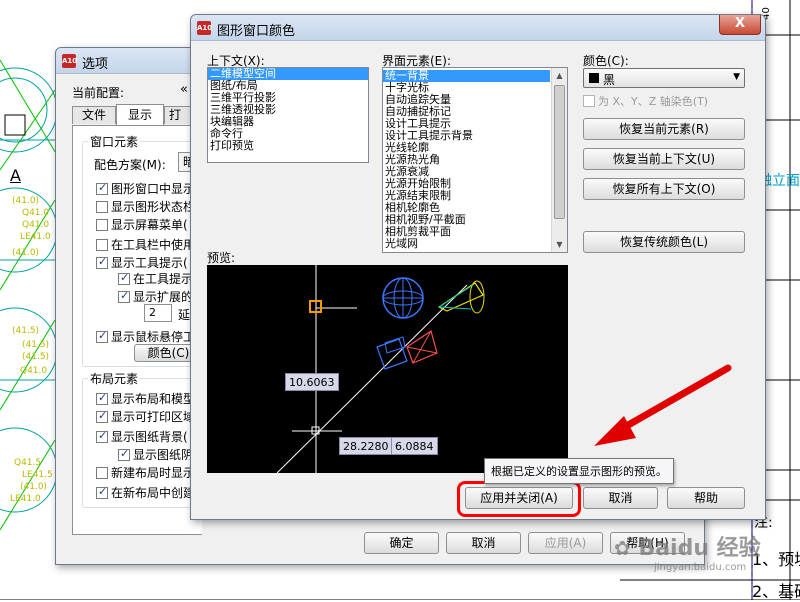 The height and width of the screenshot is (602, 800). Describe the element at coordinates (664, 78) in the screenshot. I see `color-select: 黑 ▼` at that location.